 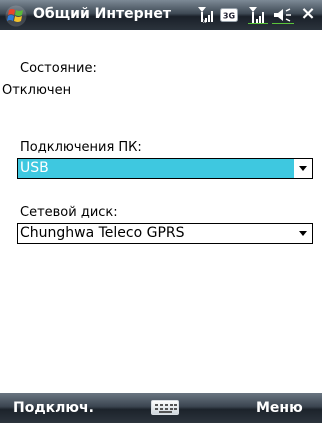 What do you see at coordinates (205, 21) in the screenshot?
I see `svg-text: x` at bounding box center [205, 21].